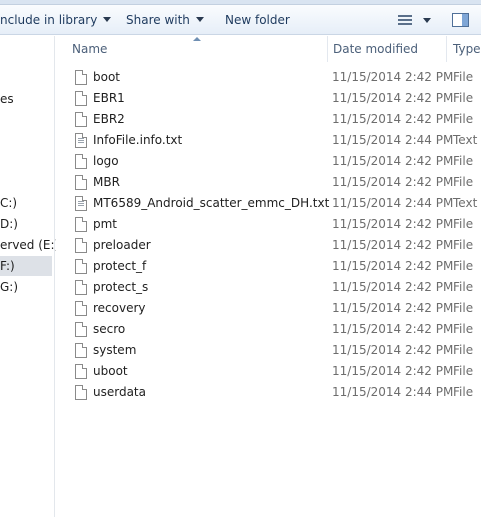  What do you see at coordinates (268, 287) in the screenshot?
I see `file-row: protect_s 11/15/2014 2:42 PM File` at bounding box center [268, 287].